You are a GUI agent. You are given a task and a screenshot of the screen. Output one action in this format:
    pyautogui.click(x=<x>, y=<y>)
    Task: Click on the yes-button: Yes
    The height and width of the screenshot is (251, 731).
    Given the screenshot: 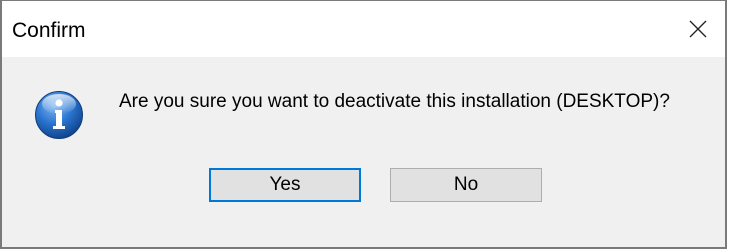 What is the action you would take?
    pyautogui.click(x=285, y=185)
    